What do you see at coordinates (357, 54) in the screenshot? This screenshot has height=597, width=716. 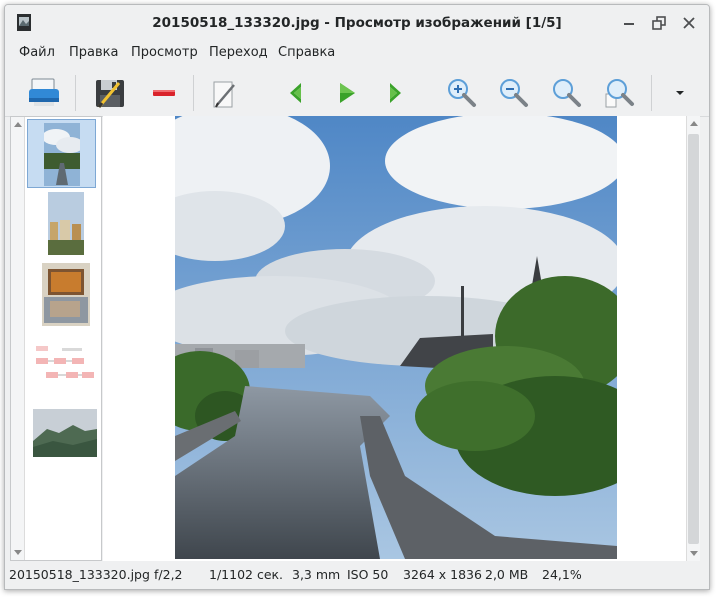 I see `menu-bar: Файл Правка Просмотр Переход Справка` at bounding box center [357, 54].